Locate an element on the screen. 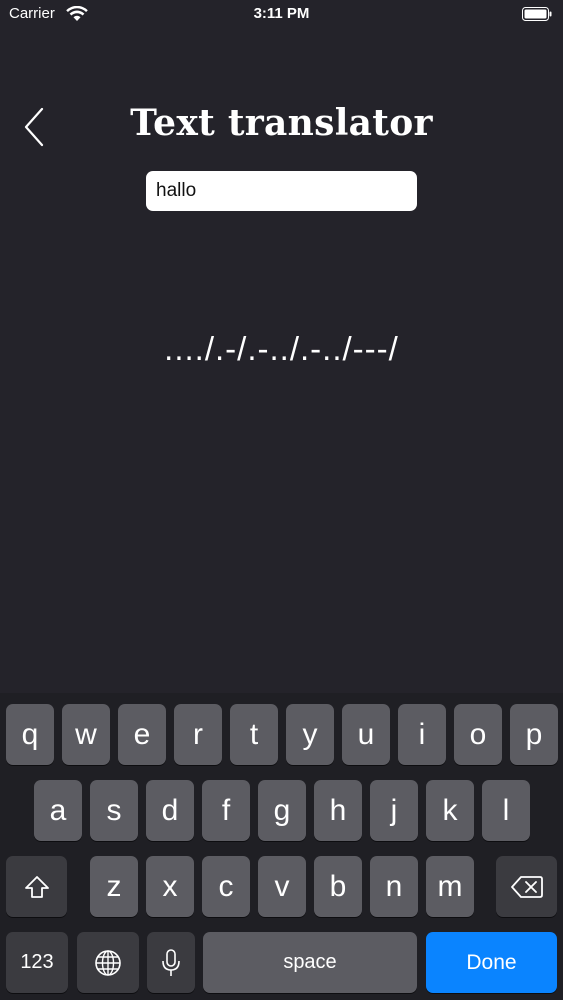  status-bar: Carrier 3:11 PM is located at coordinates (281, 15).